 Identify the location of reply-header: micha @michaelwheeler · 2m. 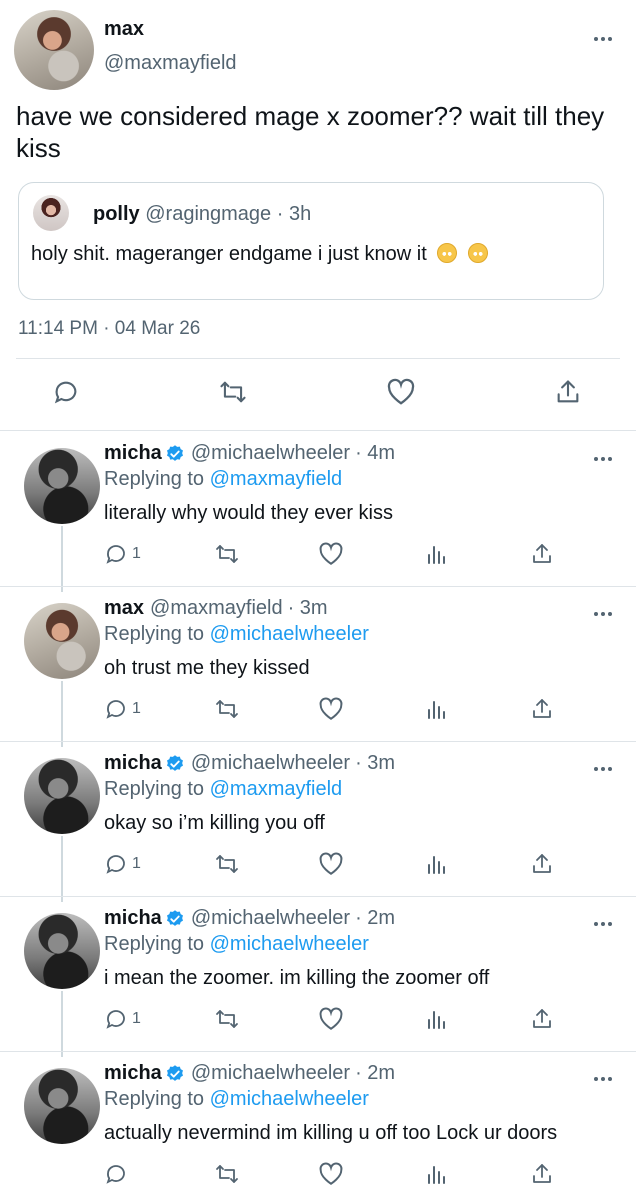
(249, 918).